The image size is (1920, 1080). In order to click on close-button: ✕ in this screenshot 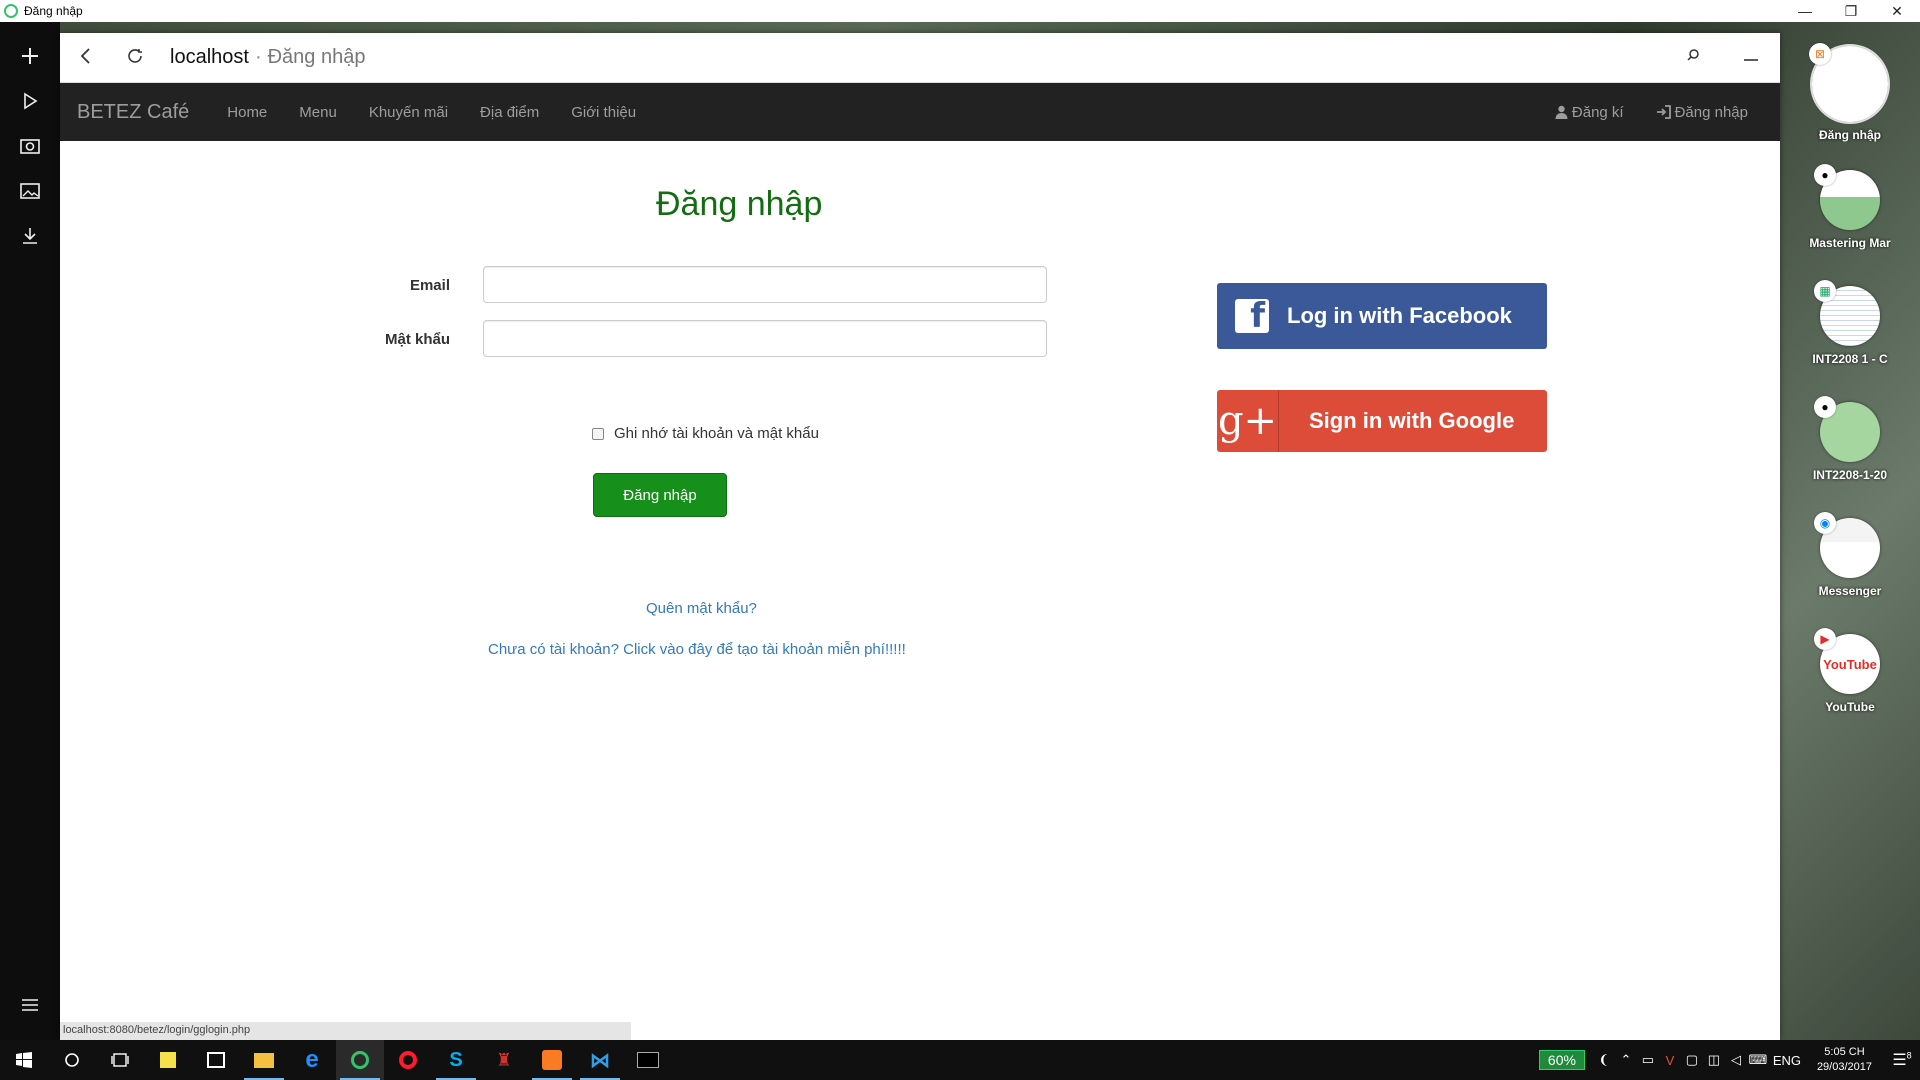, I will do `click(1897, 11)`.